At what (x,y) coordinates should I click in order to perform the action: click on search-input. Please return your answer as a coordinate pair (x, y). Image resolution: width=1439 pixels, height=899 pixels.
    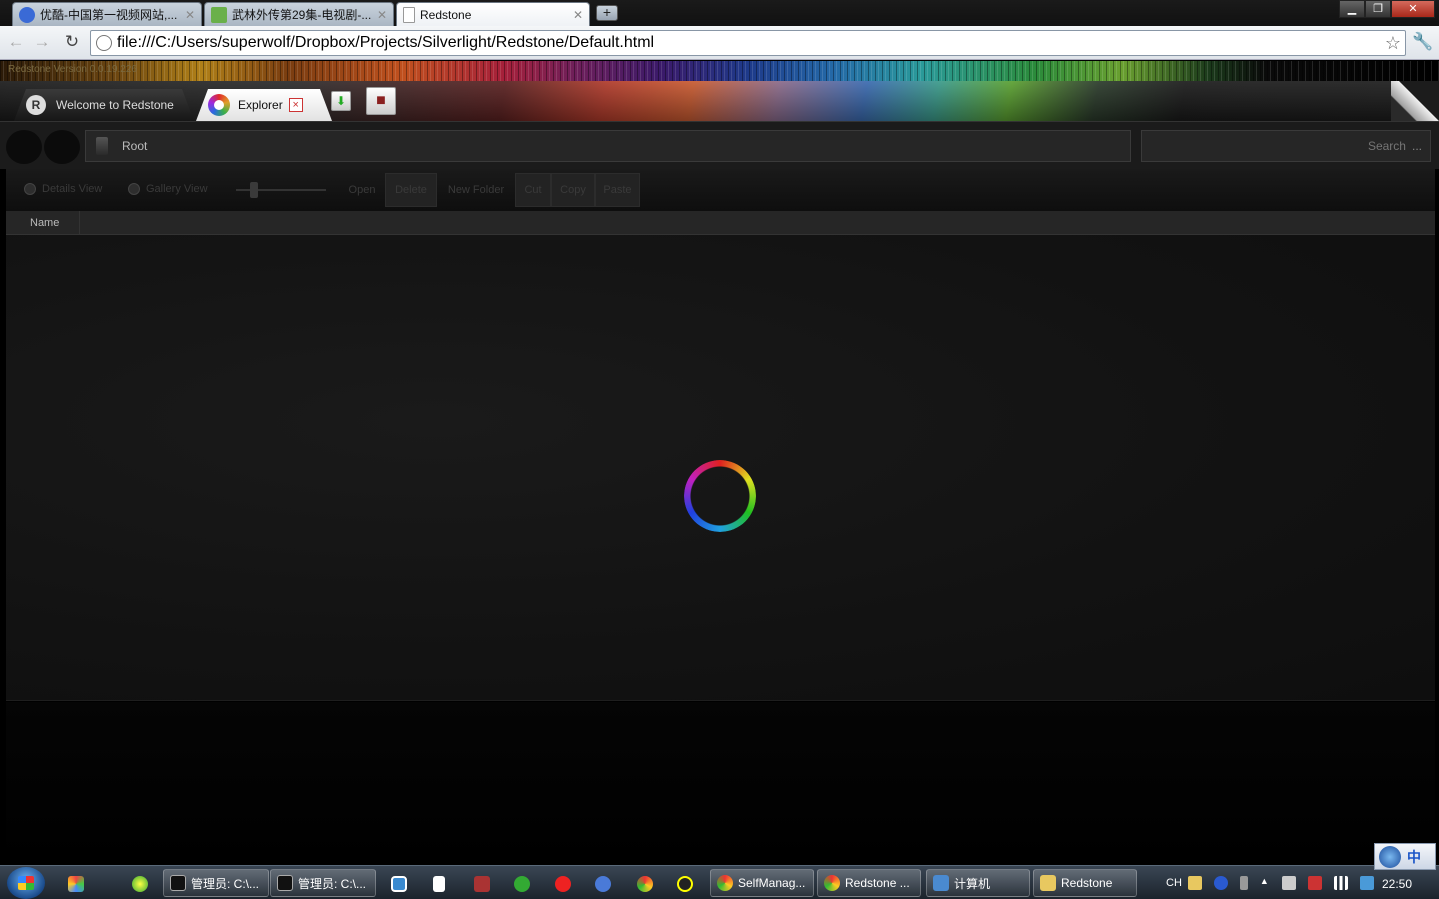
    Looking at the image, I should click on (1365, 146).